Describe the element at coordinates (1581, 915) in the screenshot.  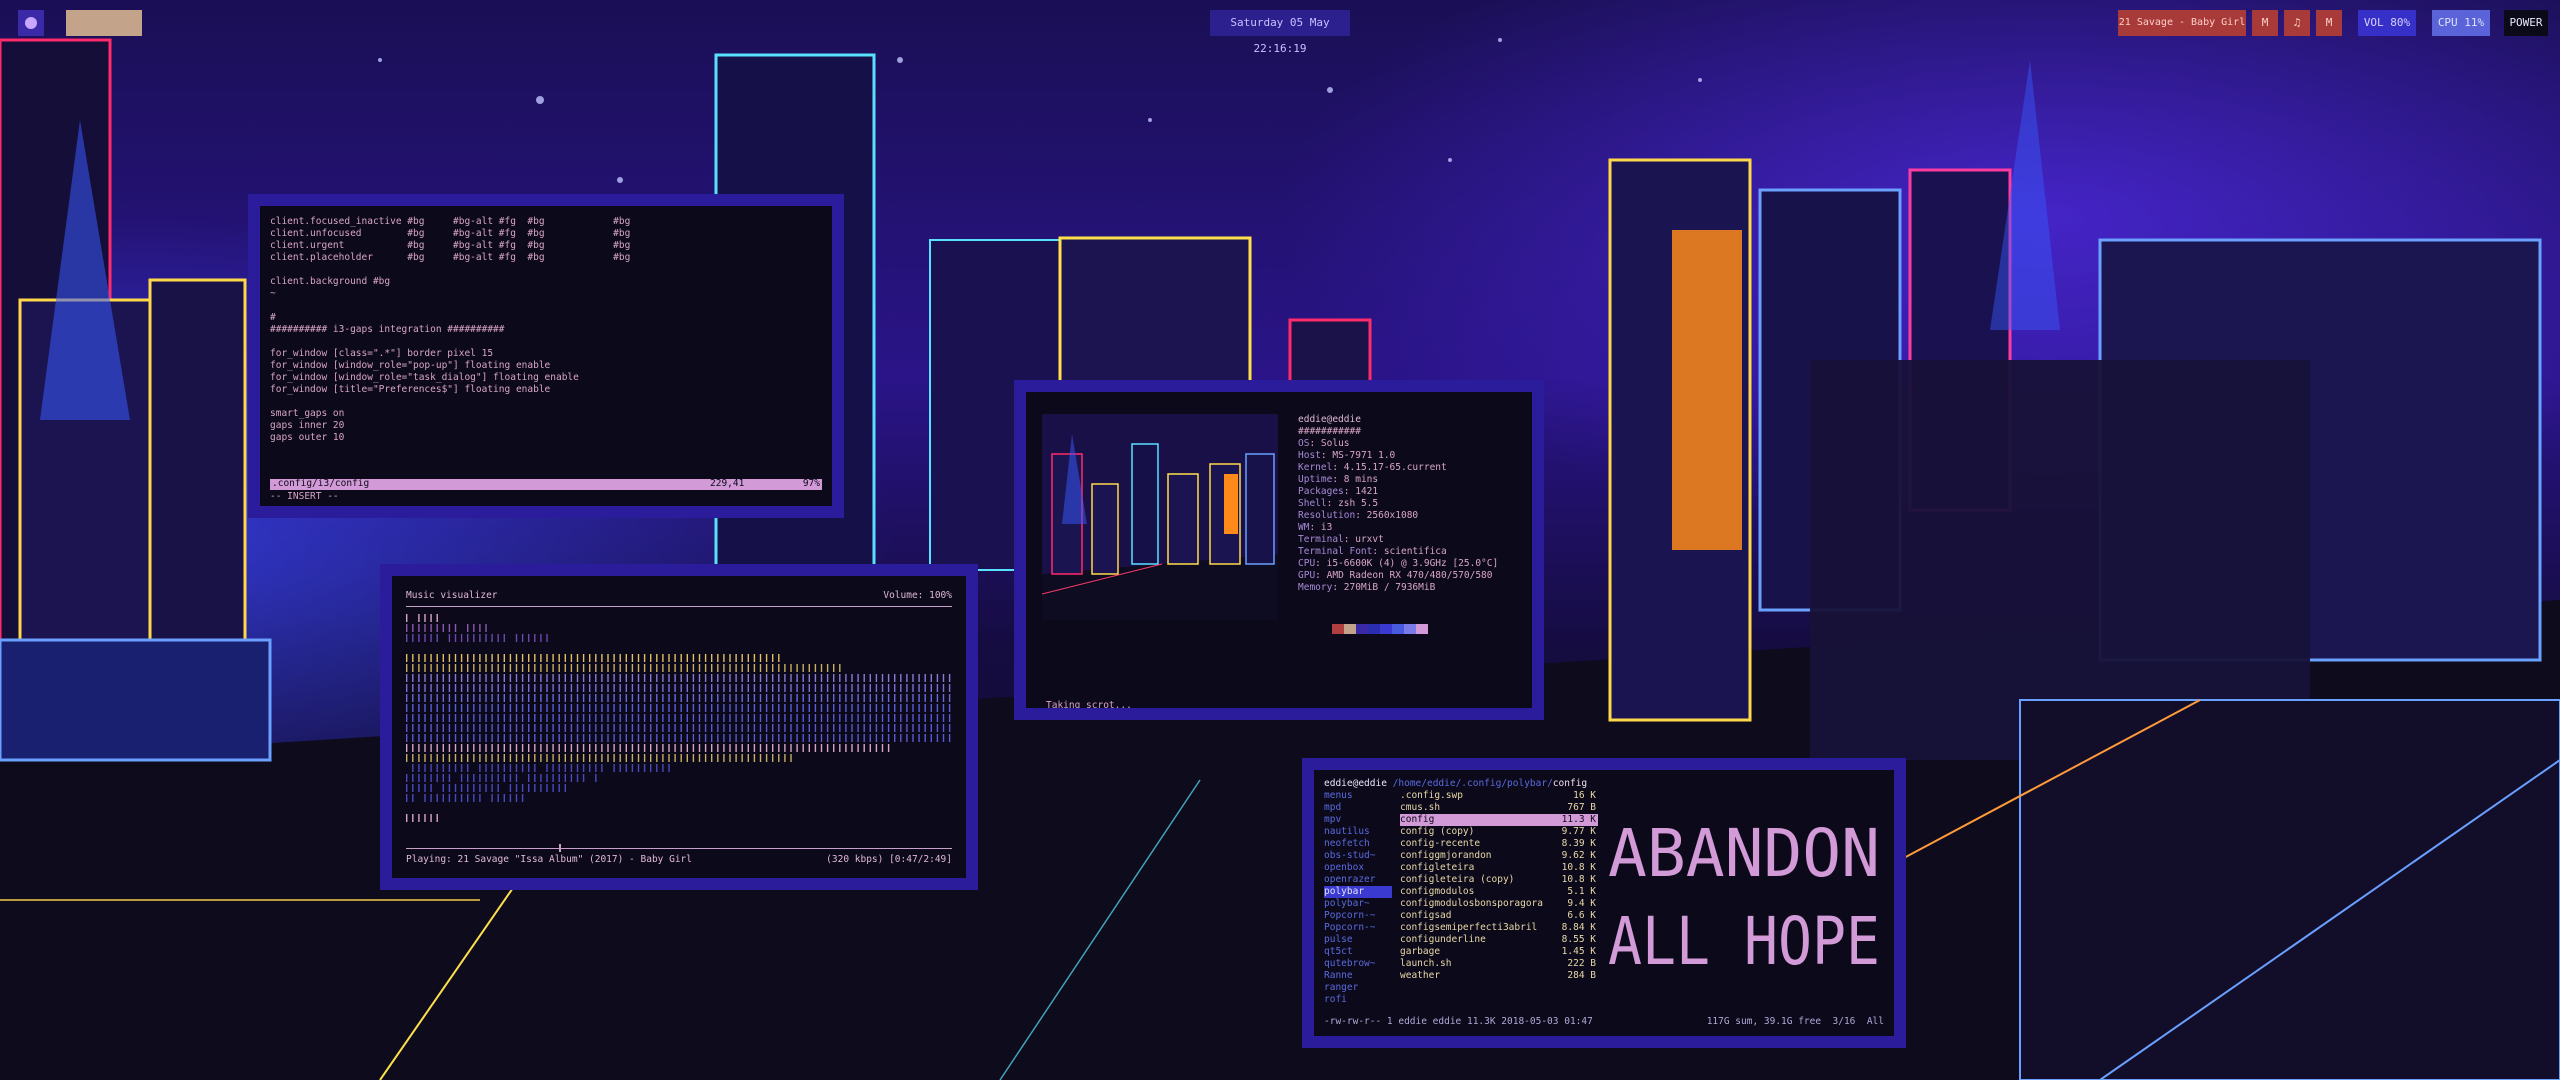
I see `file-size: 6.6 K` at that location.